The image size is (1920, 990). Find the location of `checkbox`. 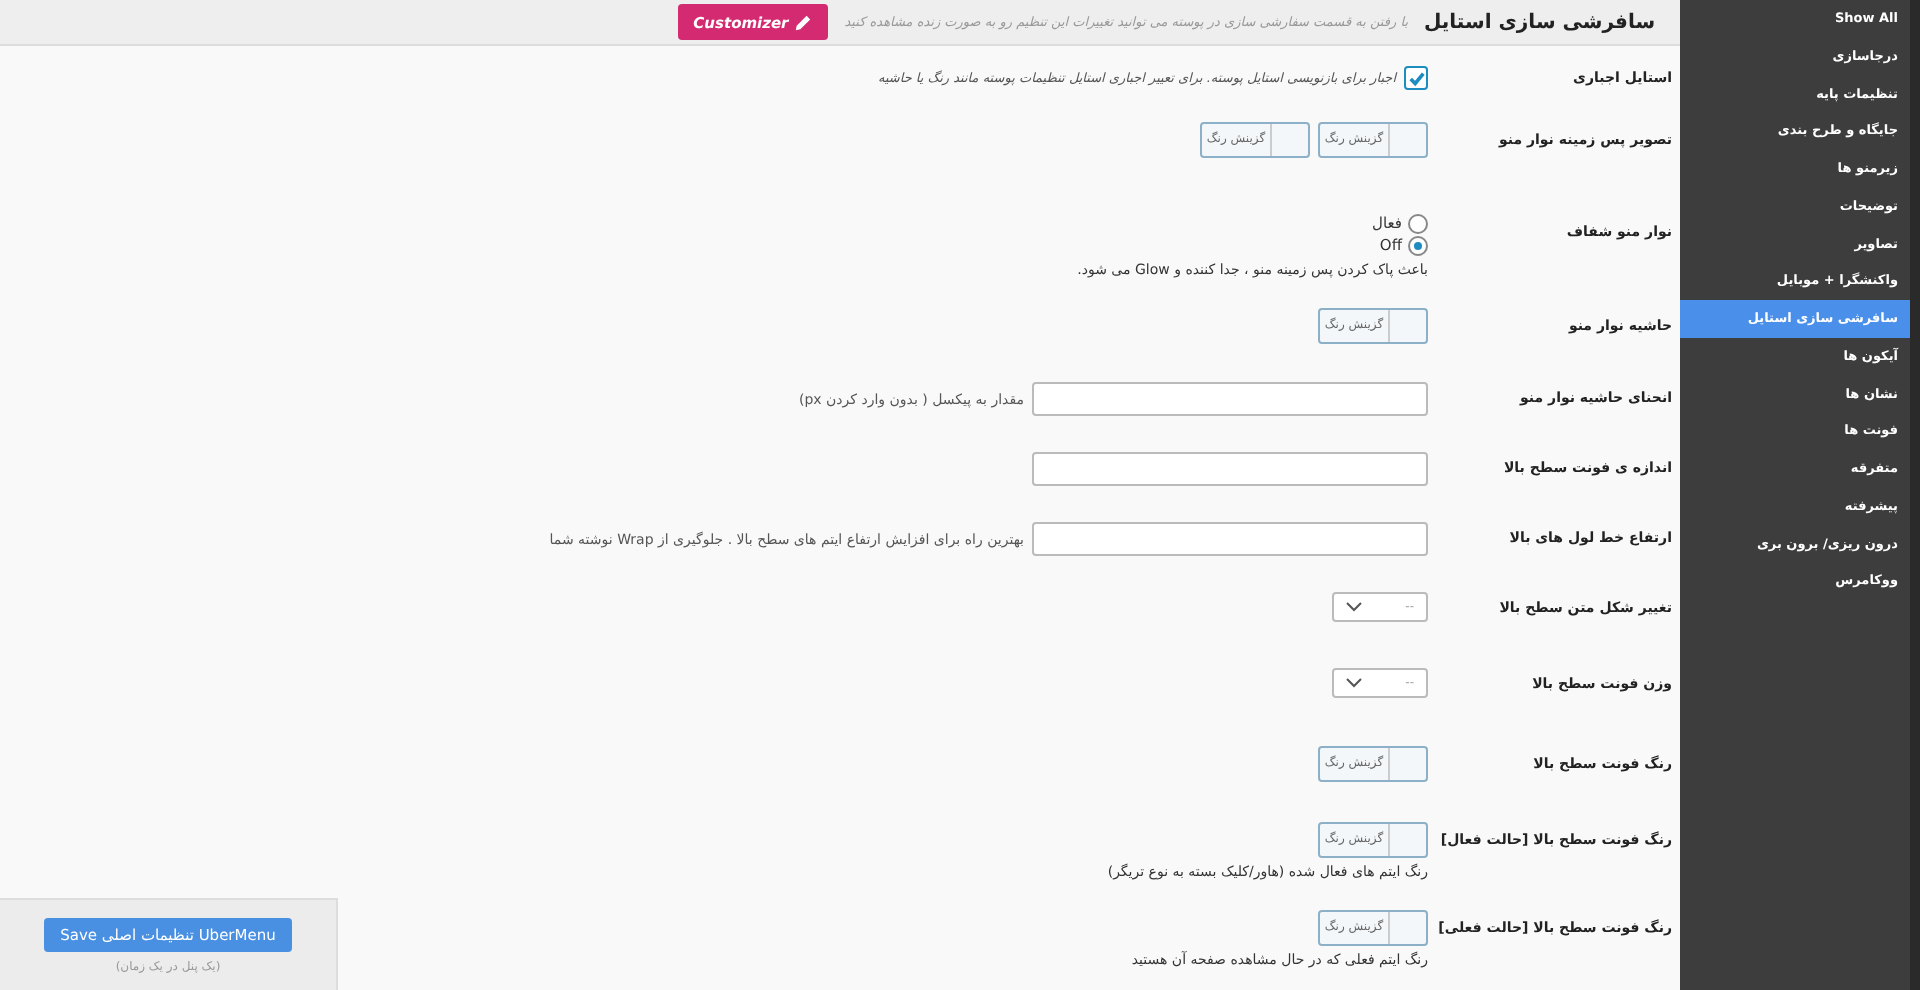

checkbox is located at coordinates (1416, 78).